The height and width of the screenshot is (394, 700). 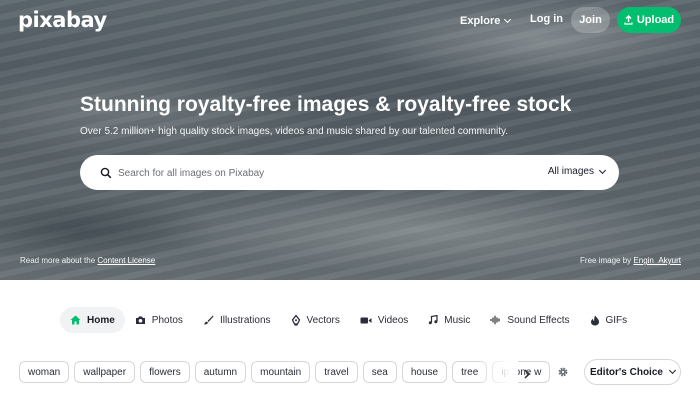 What do you see at coordinates (424, 372) in the screenshot?
I see `tag-chip: house` at bounding box center [424, 372].